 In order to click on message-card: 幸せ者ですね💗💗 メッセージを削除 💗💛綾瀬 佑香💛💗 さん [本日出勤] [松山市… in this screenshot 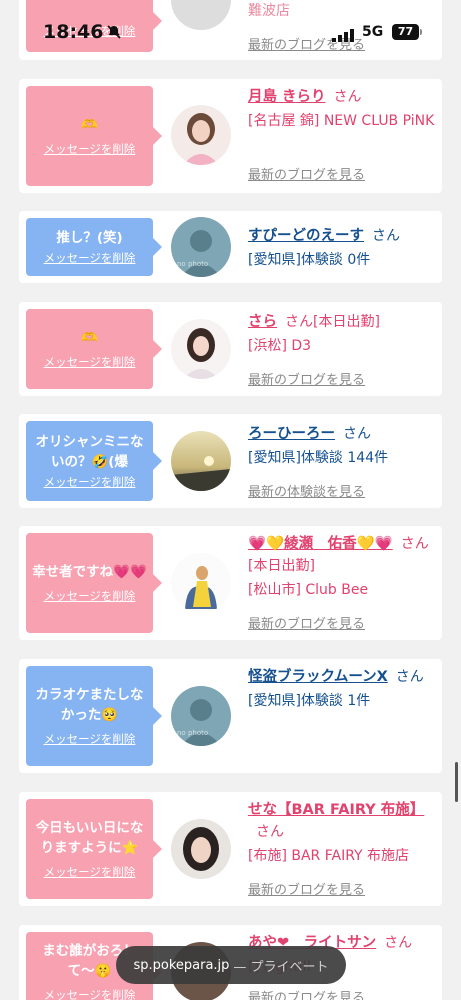, I will do `click(230, 583)`.